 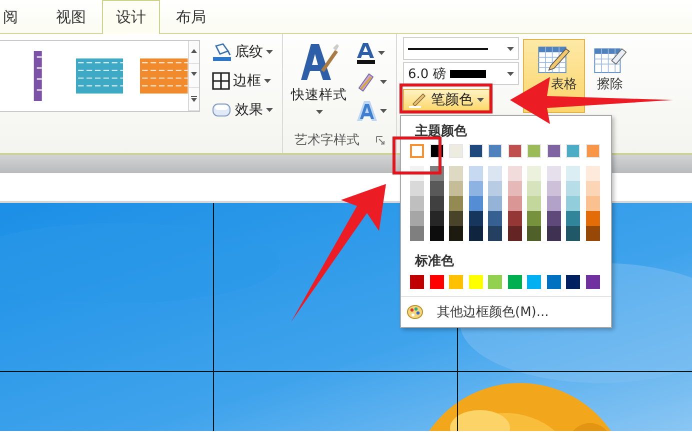 I want to click on ribbon-tab: 设计, so click(x=131, y=17).